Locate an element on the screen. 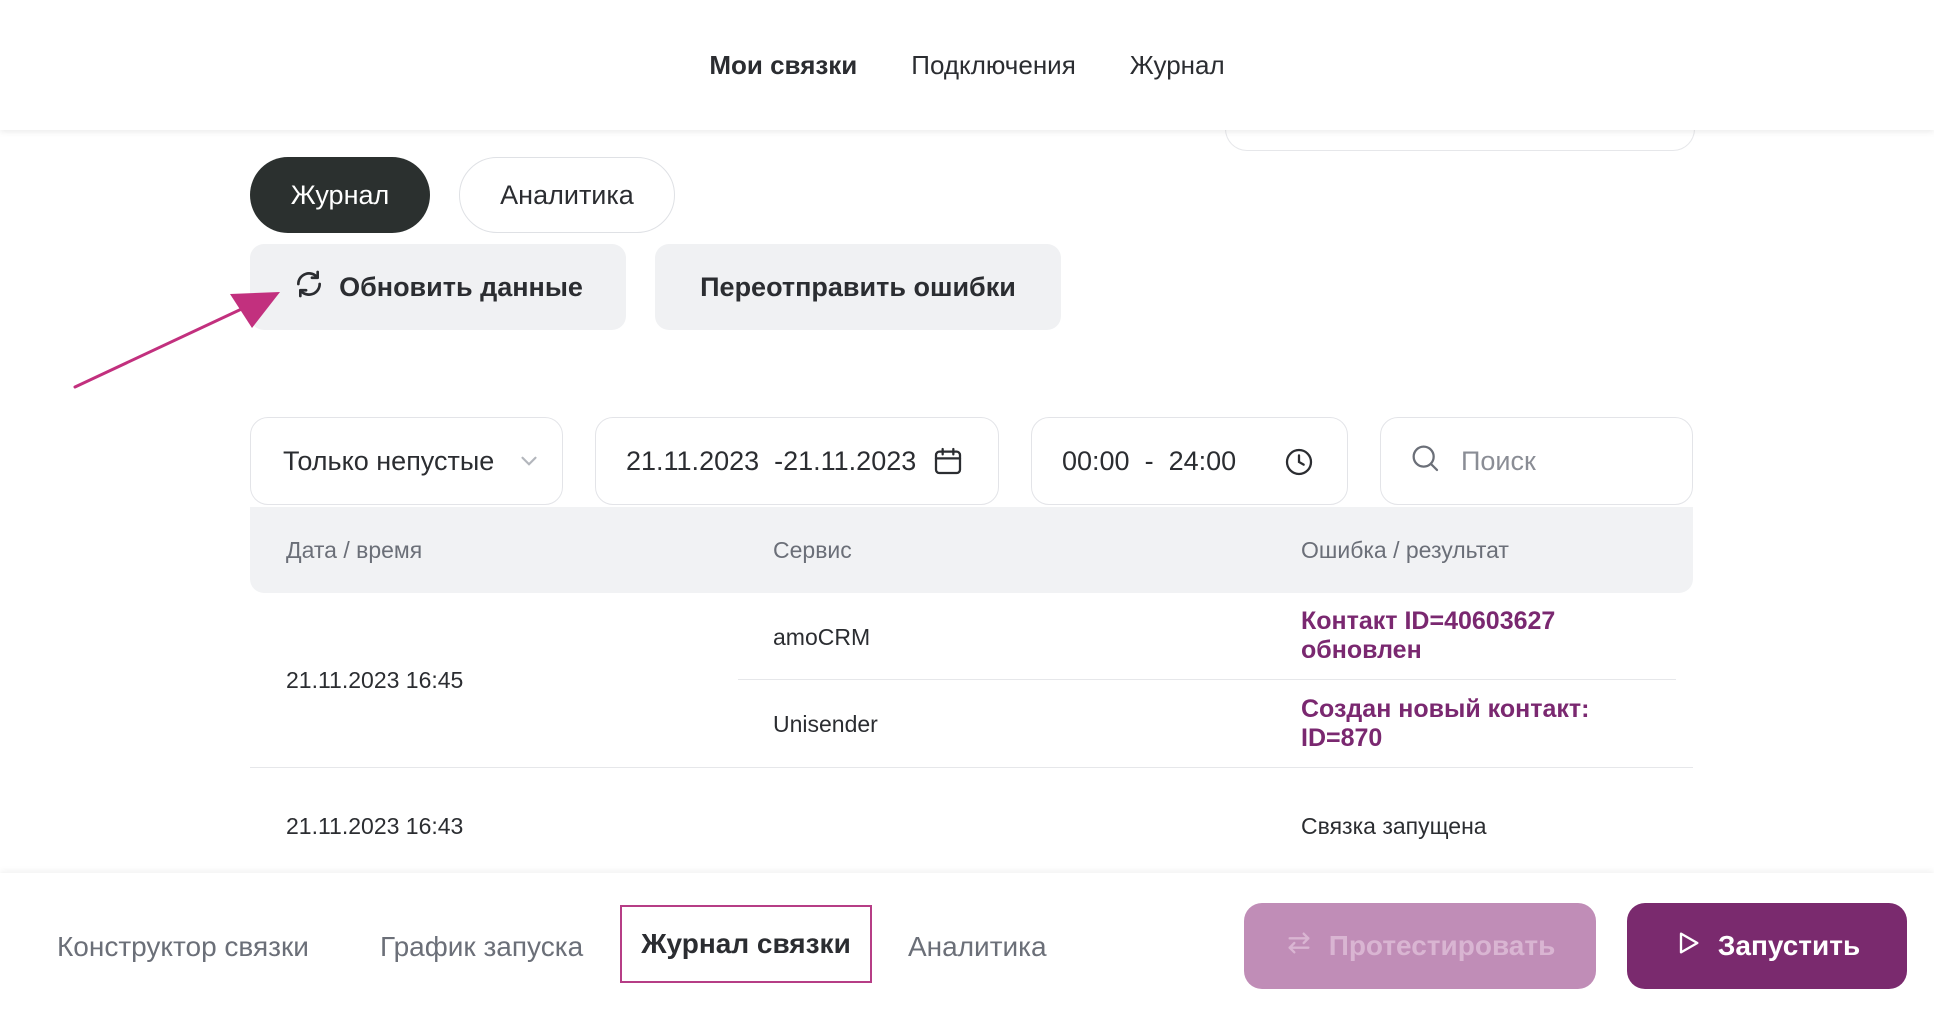 The height and width of the screenshot is (1010, 1934). column-result: Ошибка / результат is located at coordinates (1405, 550).